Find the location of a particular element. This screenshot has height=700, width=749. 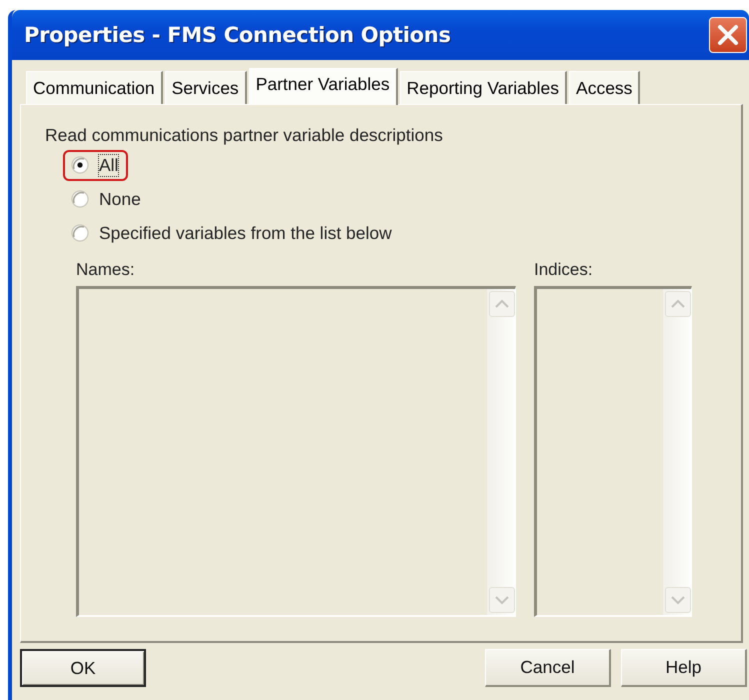

group-label: Read communications partner variable descriptions is located at coordinates (244, 135).